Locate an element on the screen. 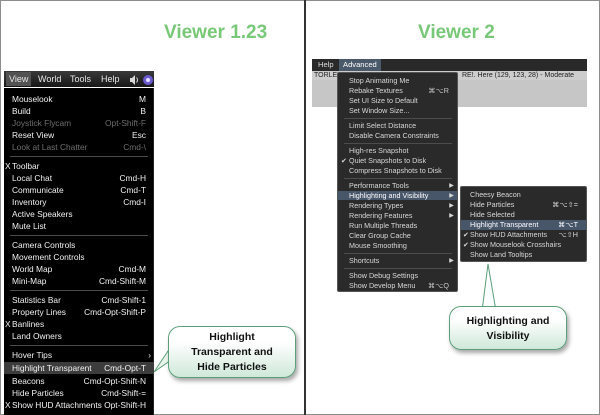 Image resolution: width=600 pixels, height=415 pixels. v1-item-camera-controls: Camera Controls is located at coordinates (79, 245).